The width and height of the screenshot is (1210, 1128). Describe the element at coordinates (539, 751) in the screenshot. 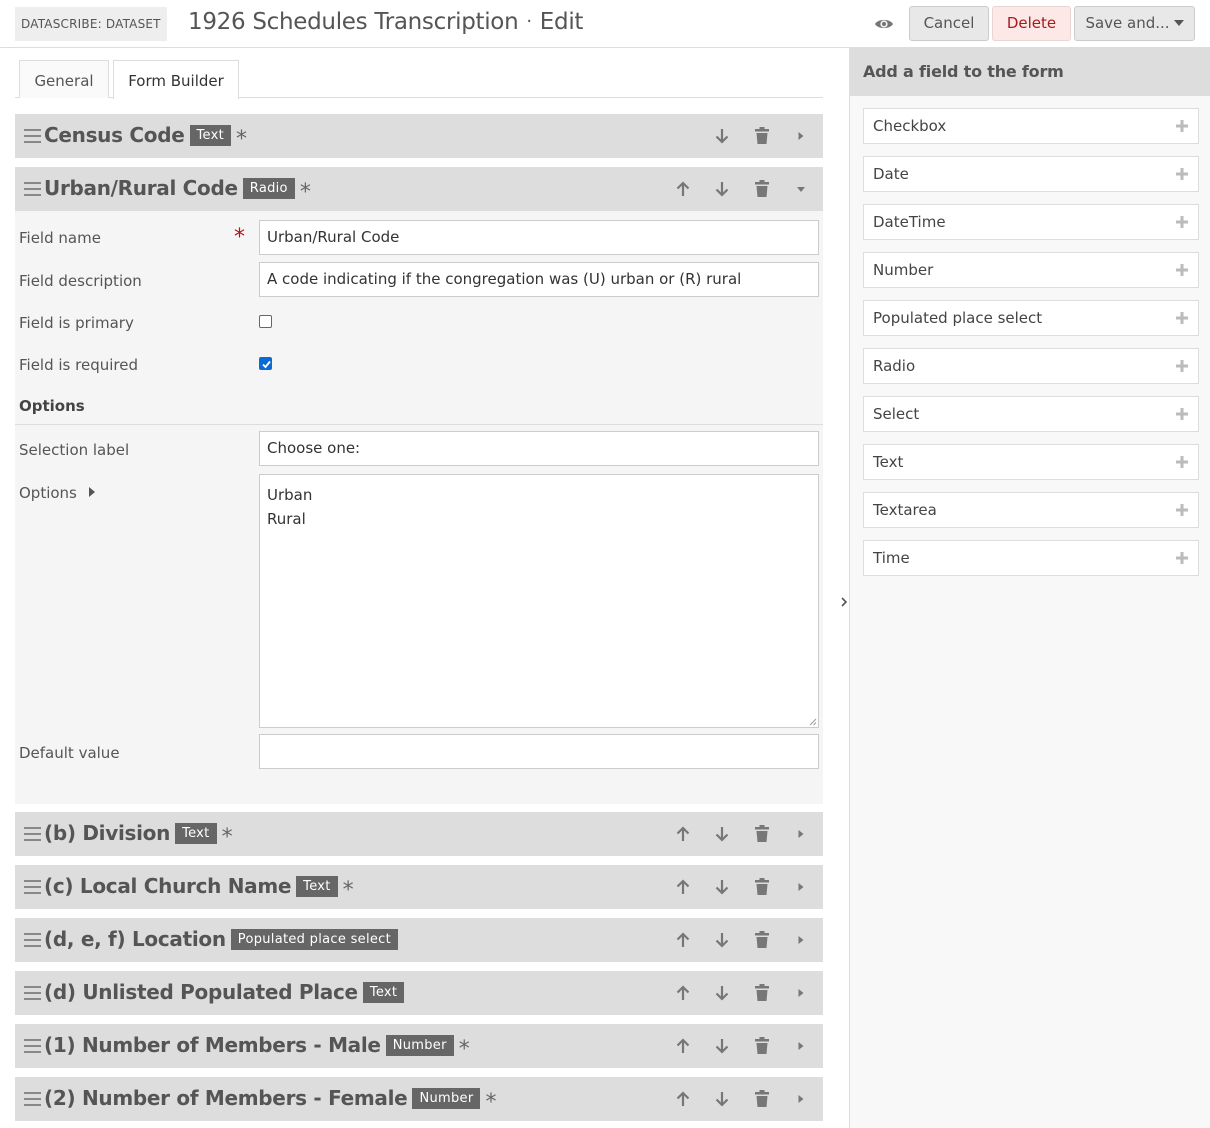

I see `default-value-input` at that location.